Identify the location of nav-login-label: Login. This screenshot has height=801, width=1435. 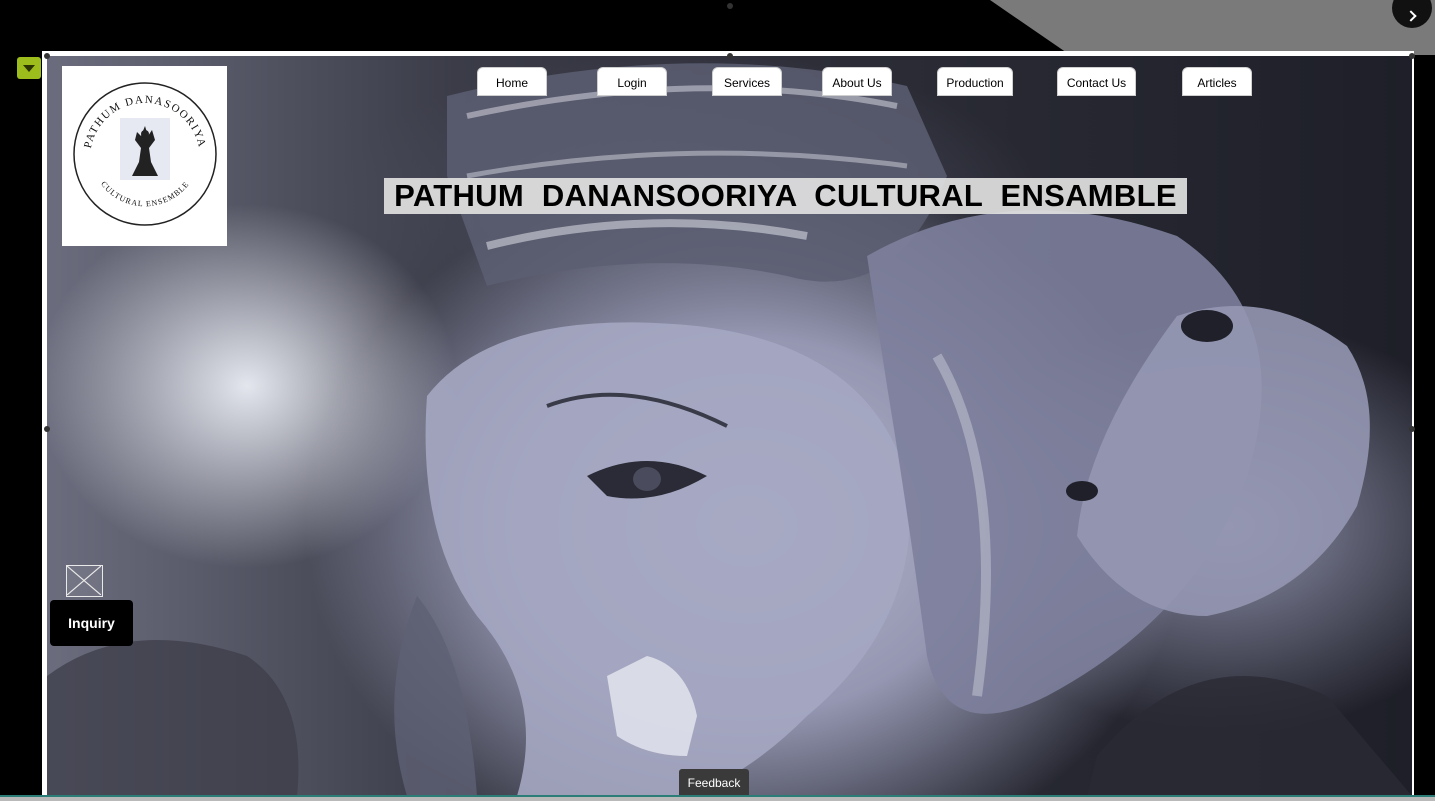
(632, 83).